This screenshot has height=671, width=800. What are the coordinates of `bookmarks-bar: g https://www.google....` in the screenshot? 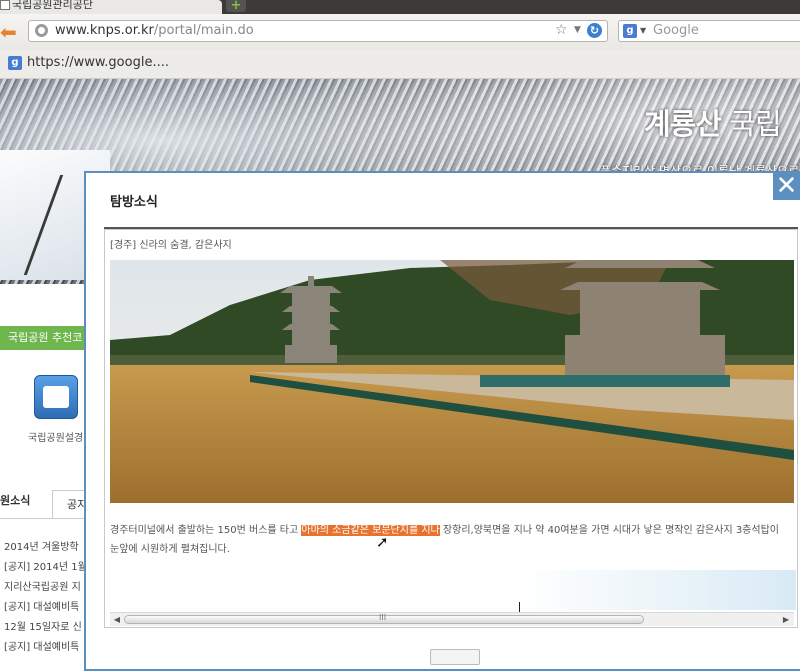 It's located at (400, 64).